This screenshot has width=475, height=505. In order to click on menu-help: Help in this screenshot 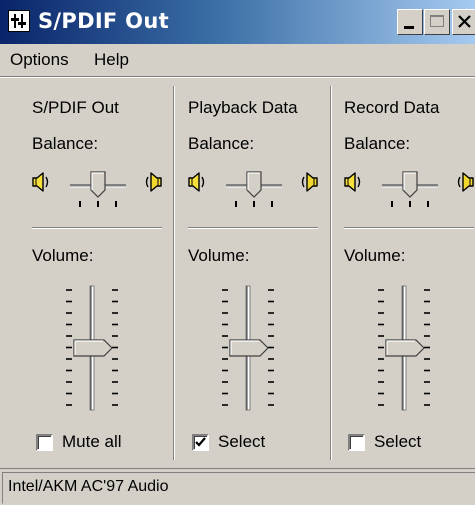, I will do `click(111, 60)`.